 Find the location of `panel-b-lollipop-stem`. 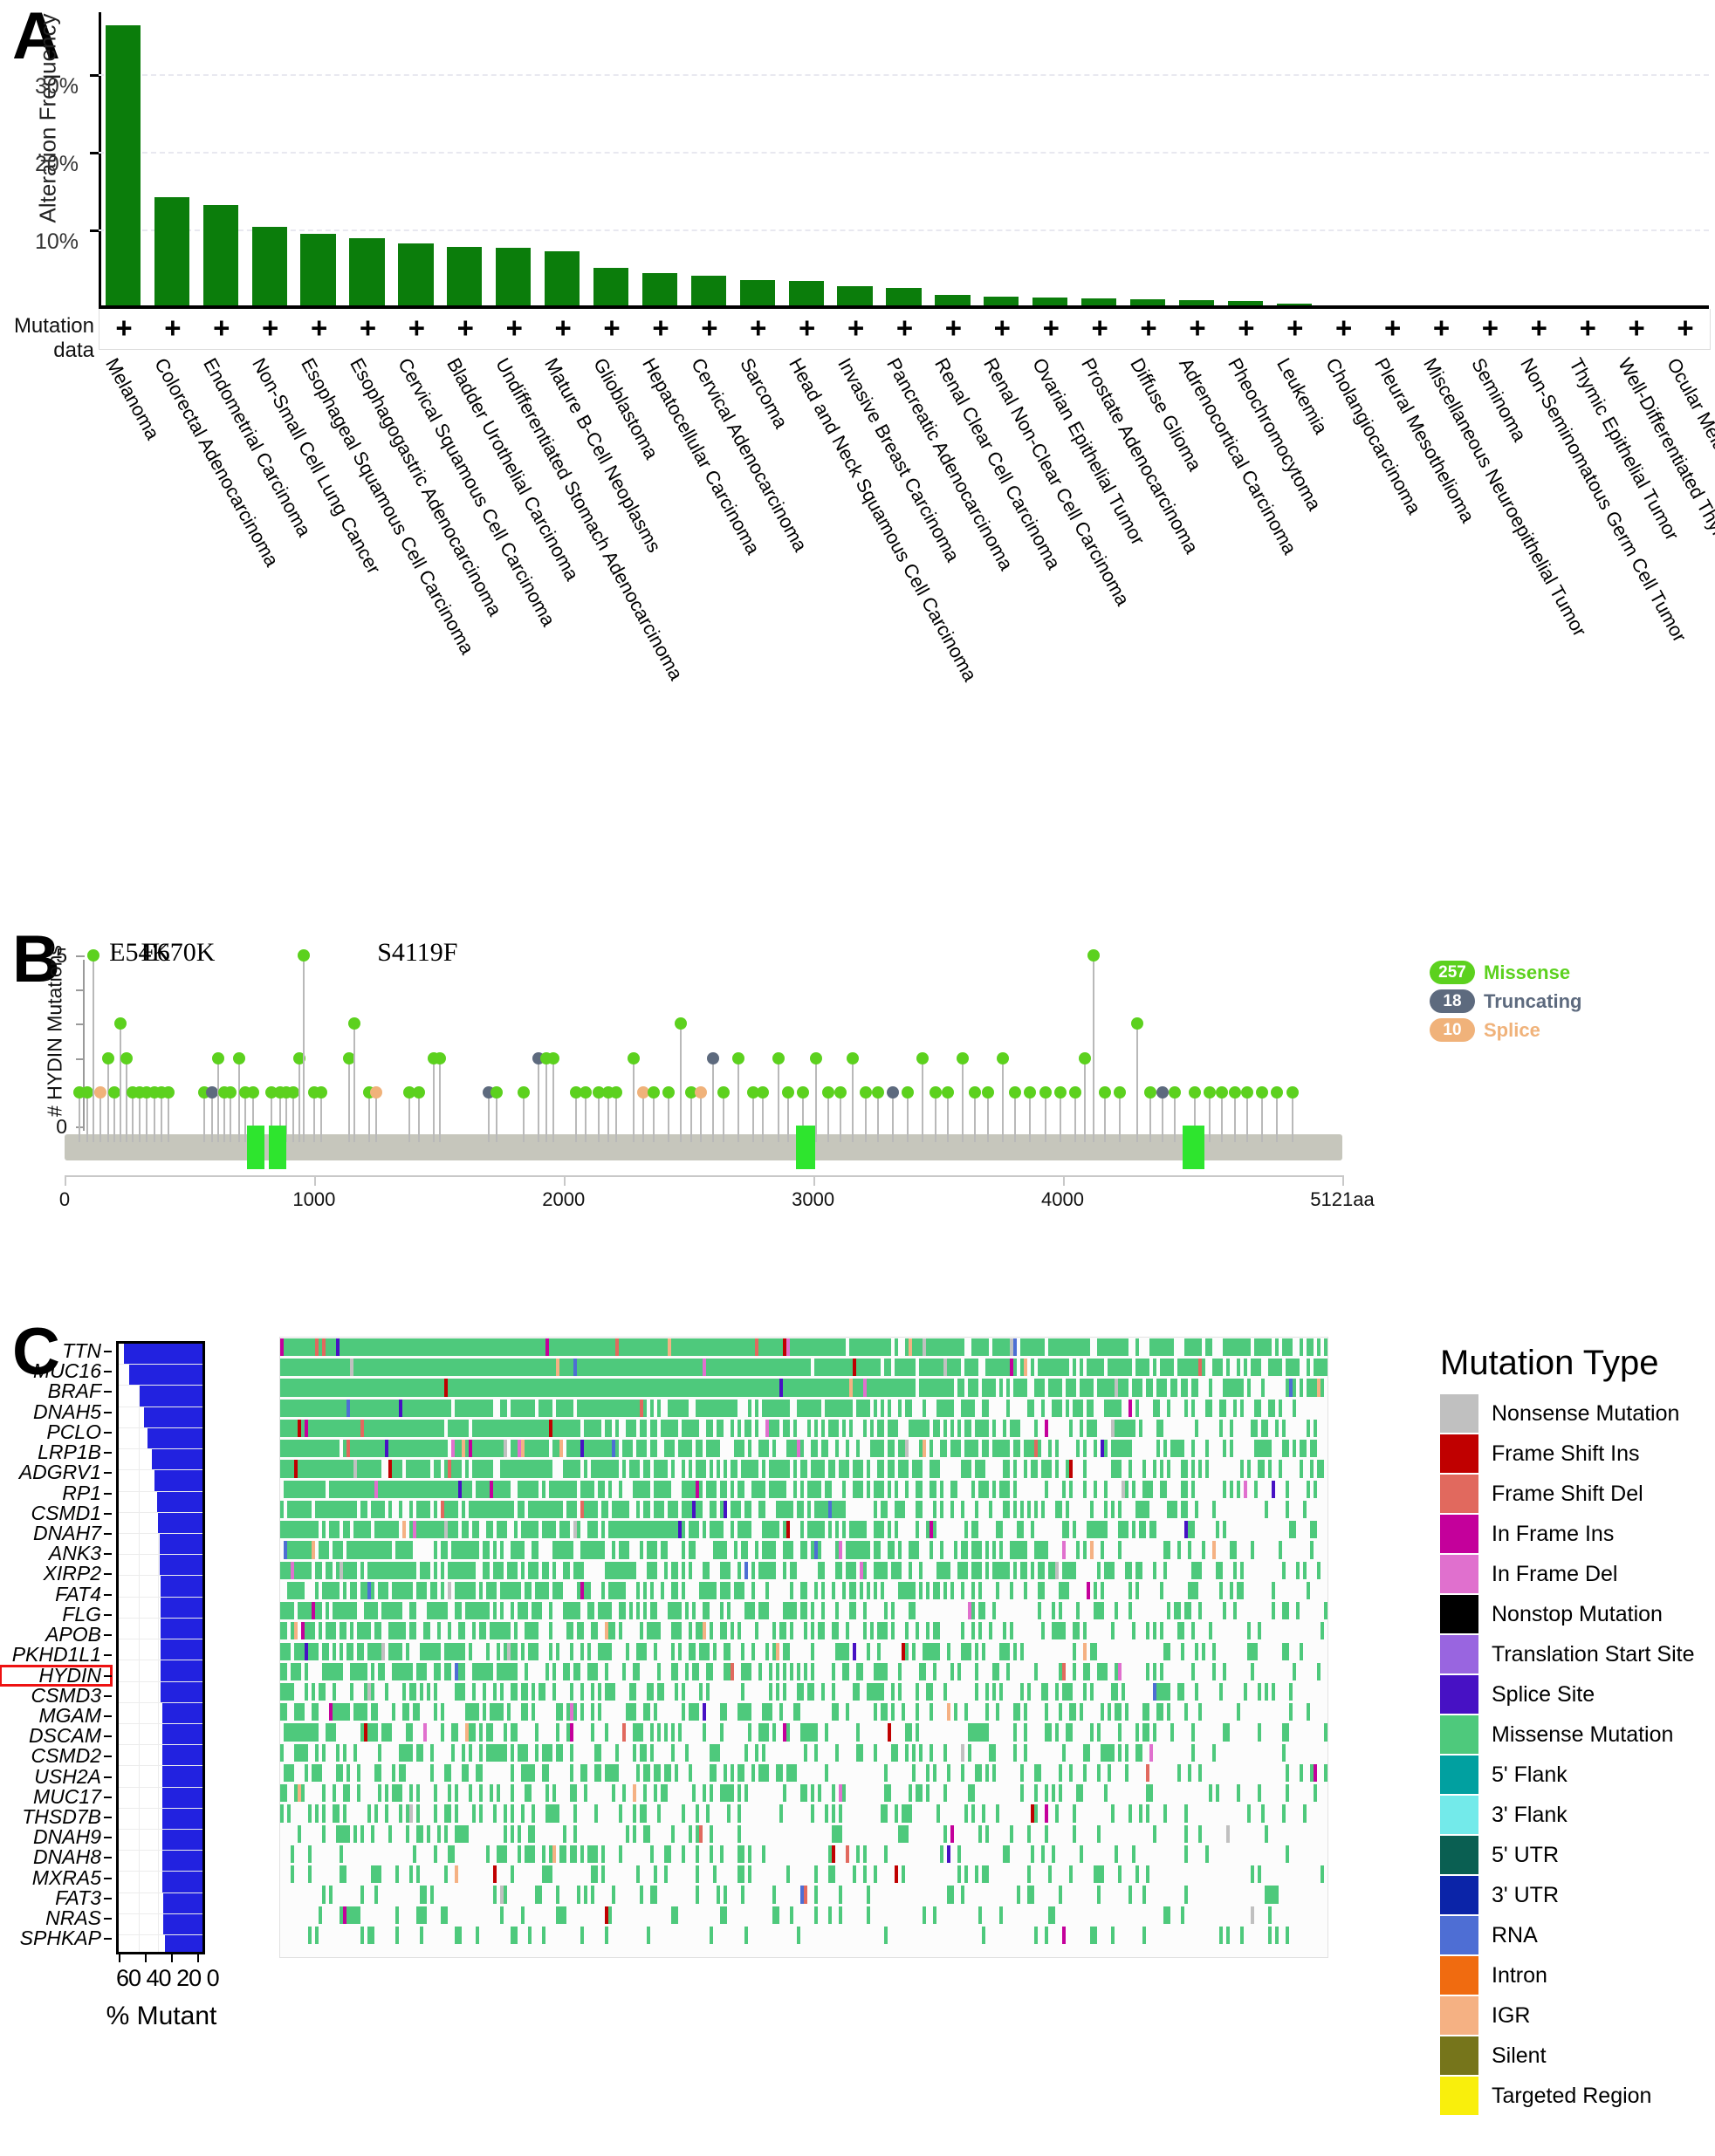

panel-b-lollipop-stem is located at coordinates (763, 1117).